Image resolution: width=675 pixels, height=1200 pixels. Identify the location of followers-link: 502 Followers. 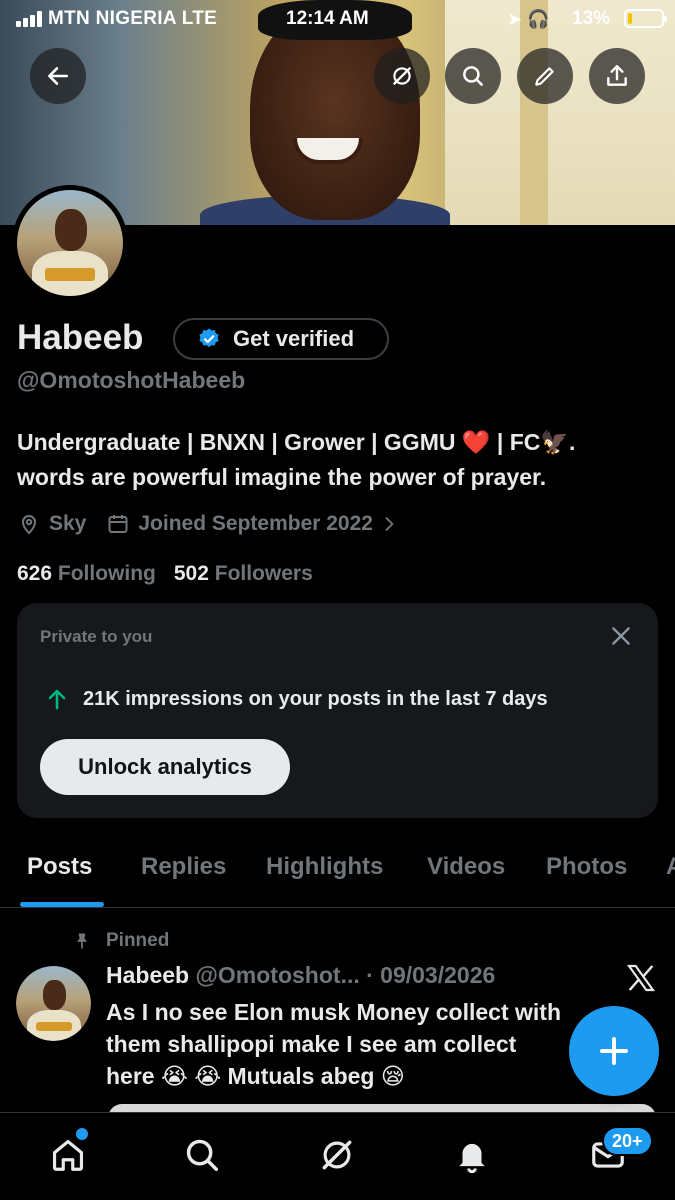
(243, 573).